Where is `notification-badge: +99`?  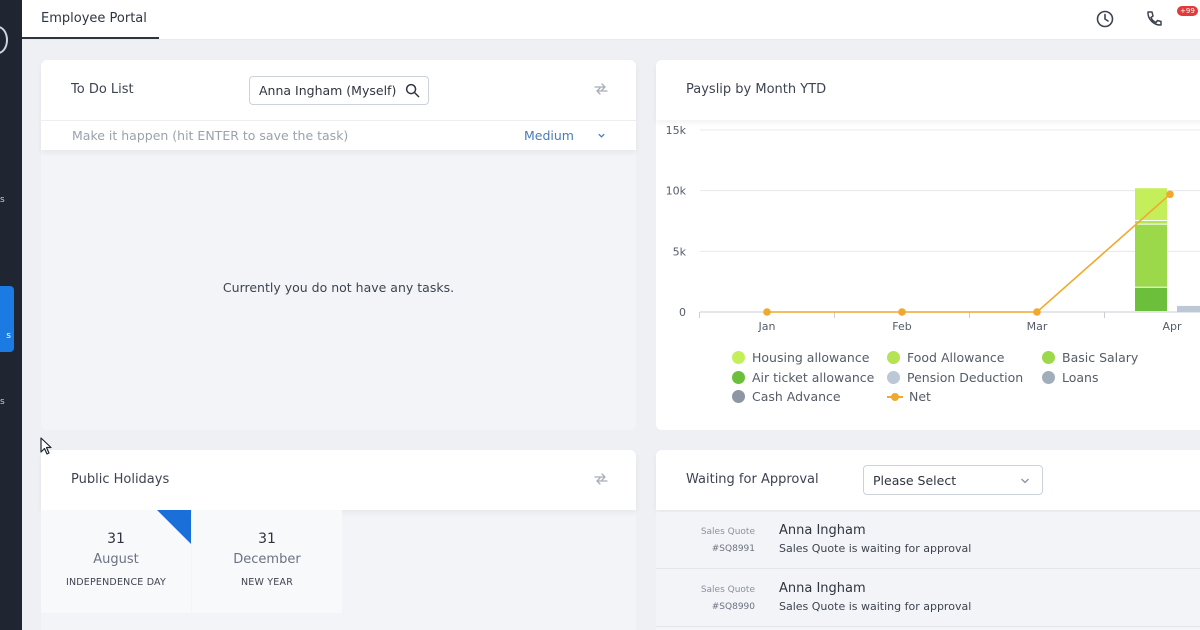 notification-badge: +99 is located at coordinates (1187, 11).